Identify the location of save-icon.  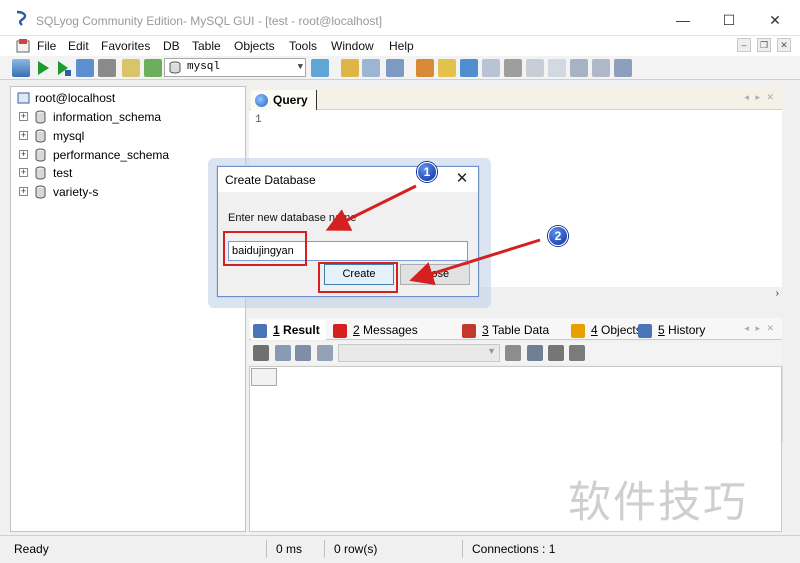
(535, 353).